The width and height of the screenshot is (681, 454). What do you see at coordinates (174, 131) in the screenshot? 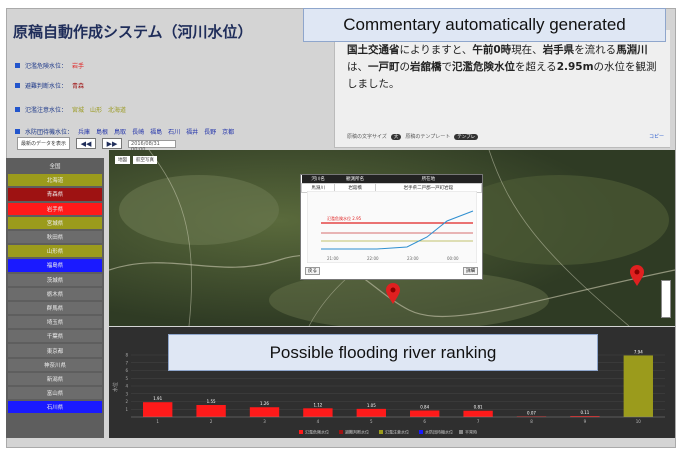
I see `level-prefecture: 石川` at bounding box center [174, 131].